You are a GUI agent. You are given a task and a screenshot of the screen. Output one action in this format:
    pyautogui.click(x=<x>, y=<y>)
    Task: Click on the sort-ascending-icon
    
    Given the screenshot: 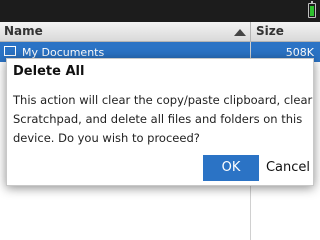 What is the action you would take?
    pyautogui.click(x=240, y=32)
    